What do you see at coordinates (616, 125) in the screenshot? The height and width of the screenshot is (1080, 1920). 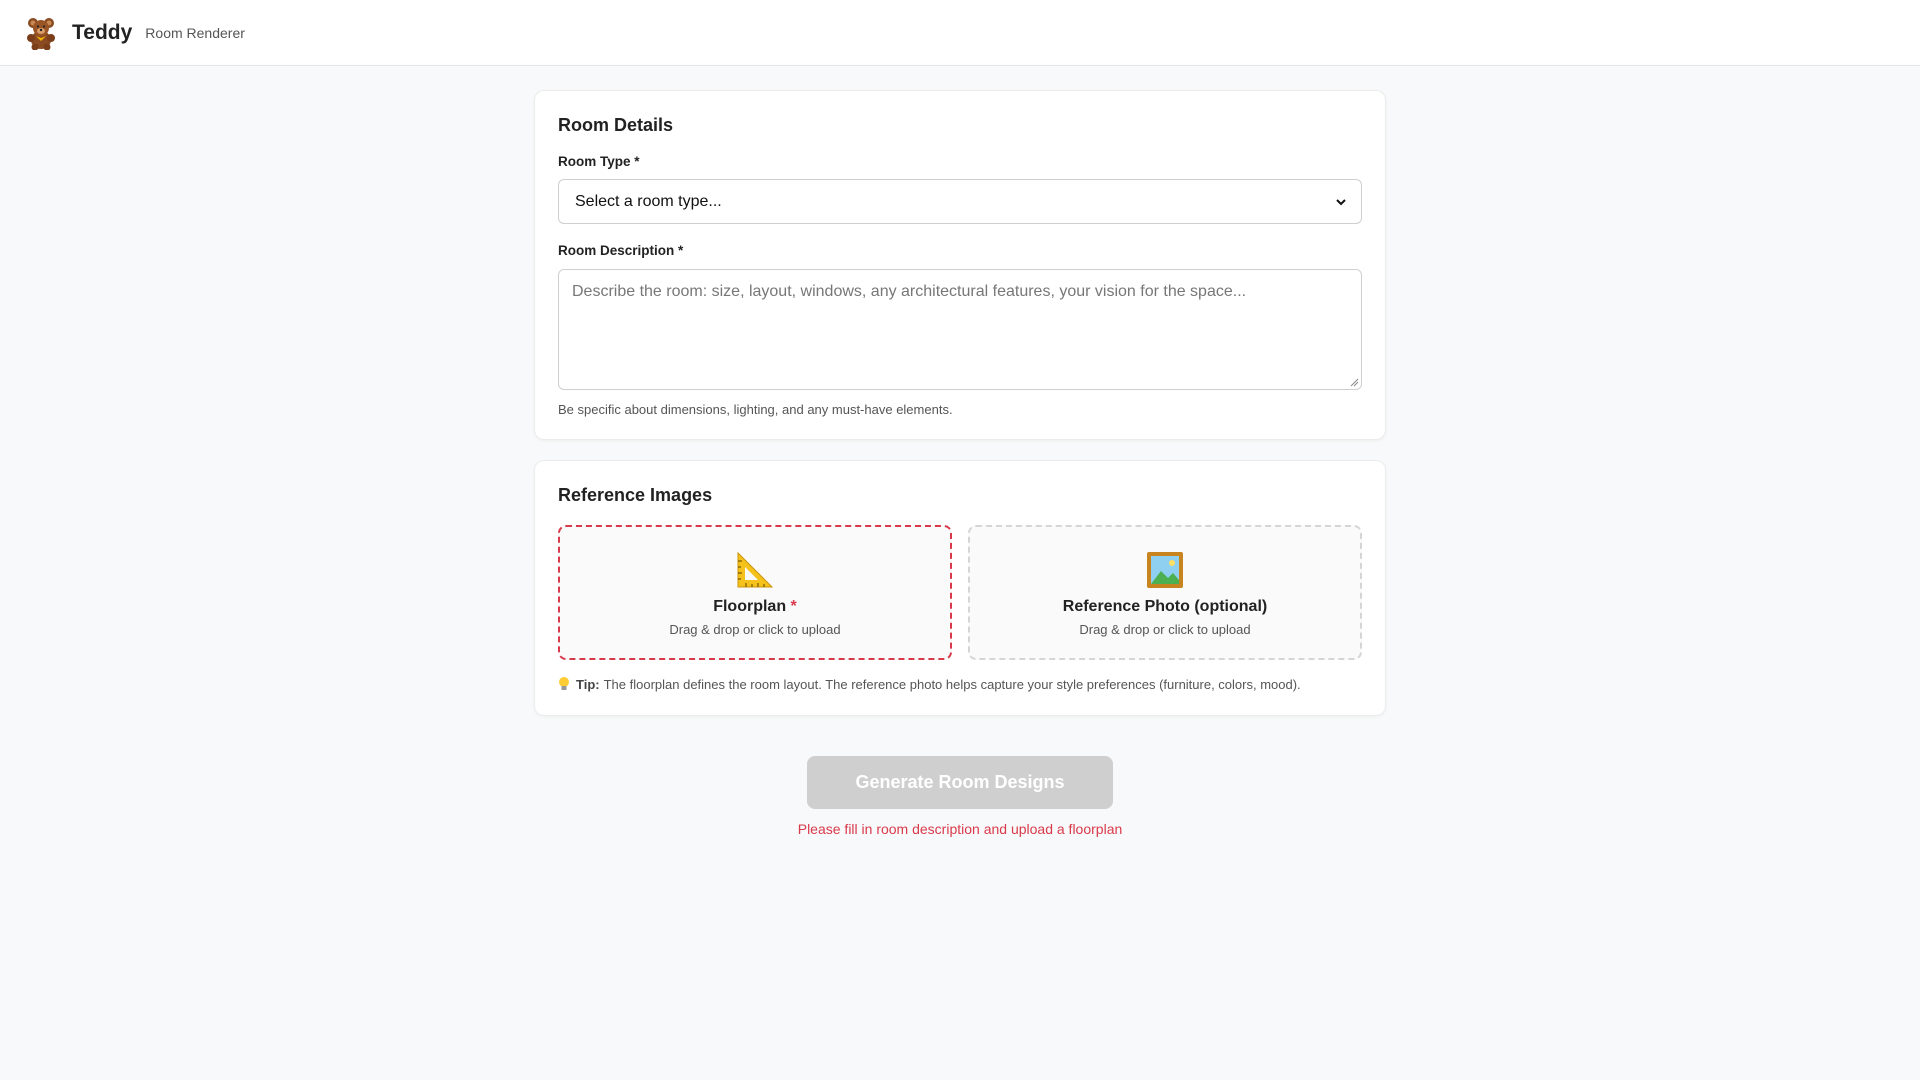 I see `room-details-title: Room Details` at bounding box center [616, 125].